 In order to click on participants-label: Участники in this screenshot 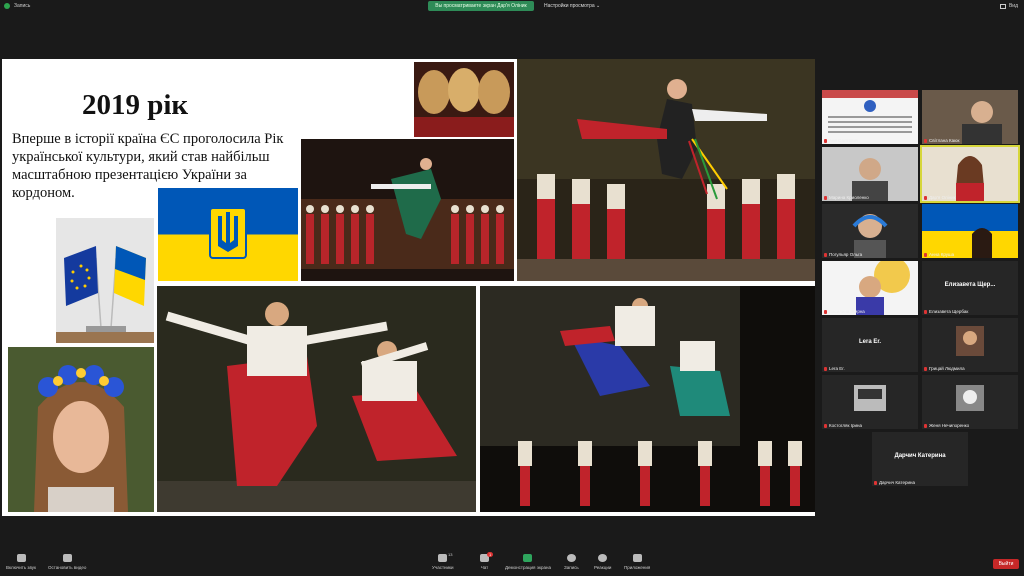, I will do `click(443, 567)`.